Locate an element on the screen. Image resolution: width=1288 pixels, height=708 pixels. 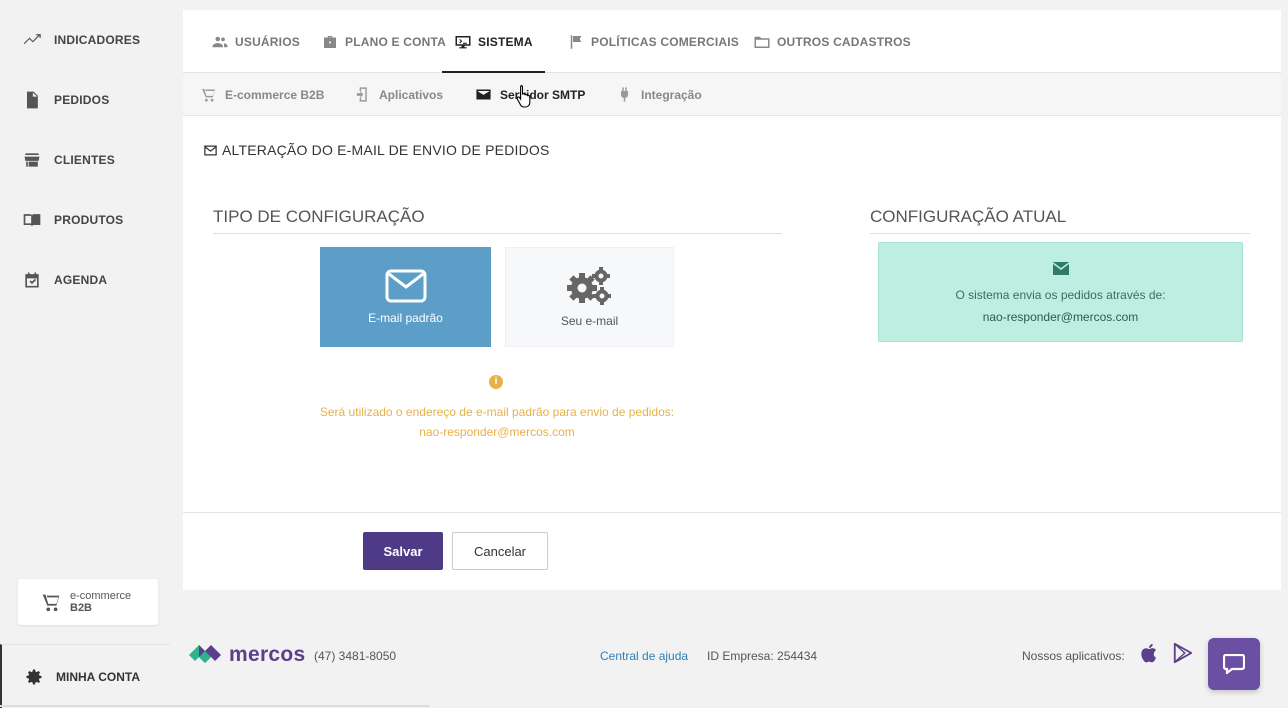
option-label: Seu e-mail is located at coordinates (589, 321).